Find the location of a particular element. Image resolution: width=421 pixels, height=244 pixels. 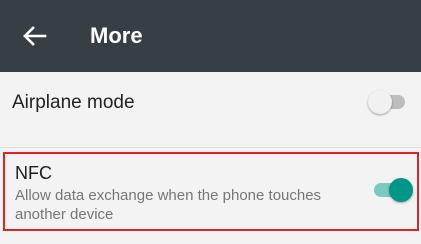

nfc-label: NFC is located at coordinates (33, 173).